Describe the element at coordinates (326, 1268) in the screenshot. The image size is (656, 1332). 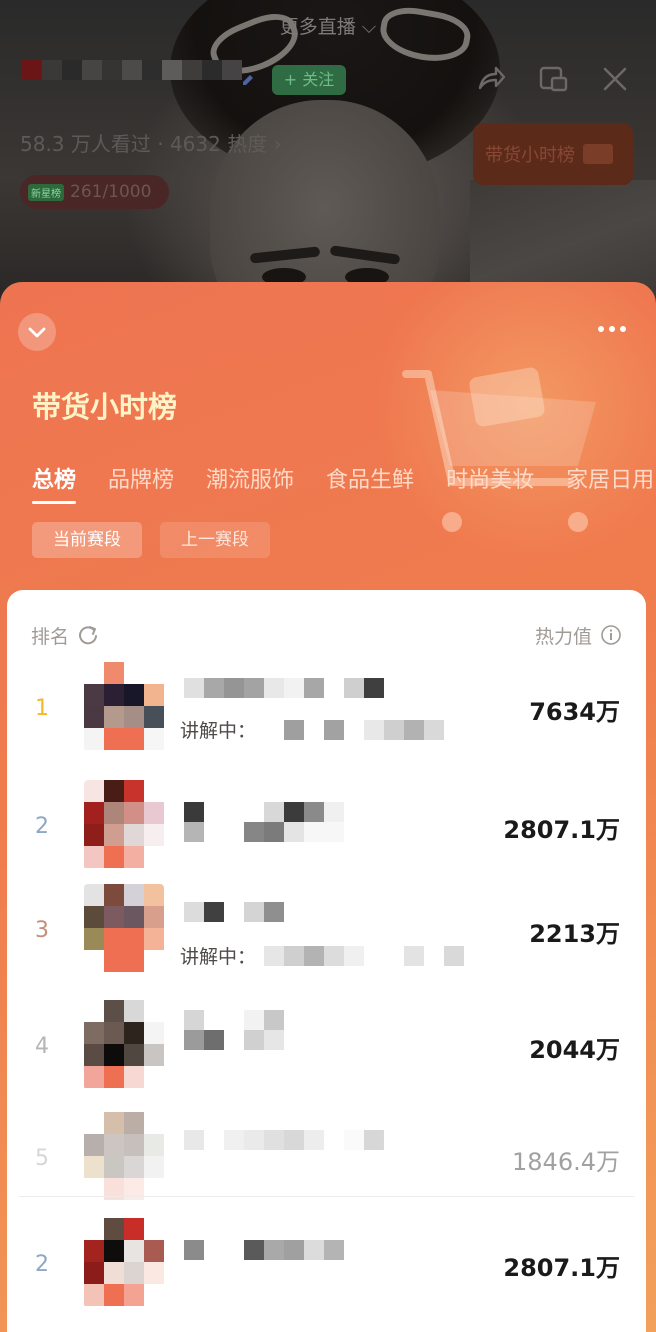
I see `list-item-current-streamer: 2 2807.1万` at that location.